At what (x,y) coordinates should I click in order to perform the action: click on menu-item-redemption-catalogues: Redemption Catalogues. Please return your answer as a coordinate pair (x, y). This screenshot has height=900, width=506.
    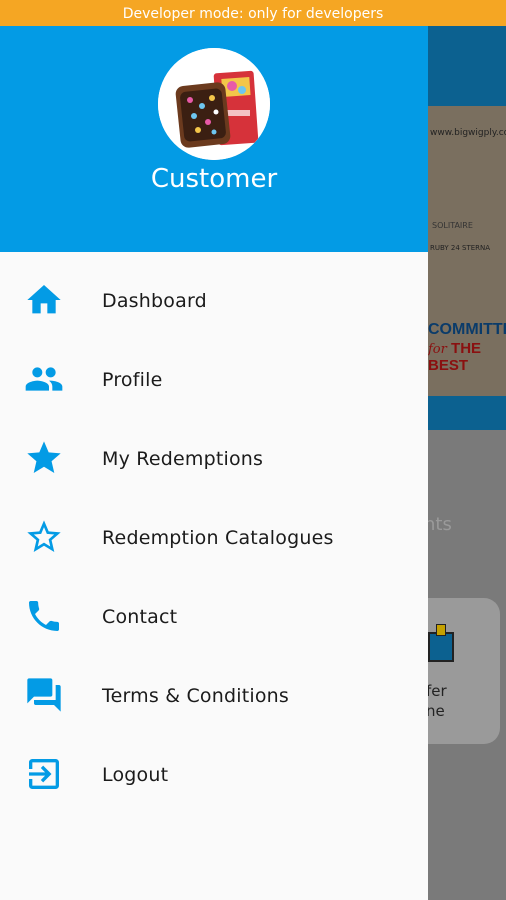
    Looking at the image, I should click on (214, 538).